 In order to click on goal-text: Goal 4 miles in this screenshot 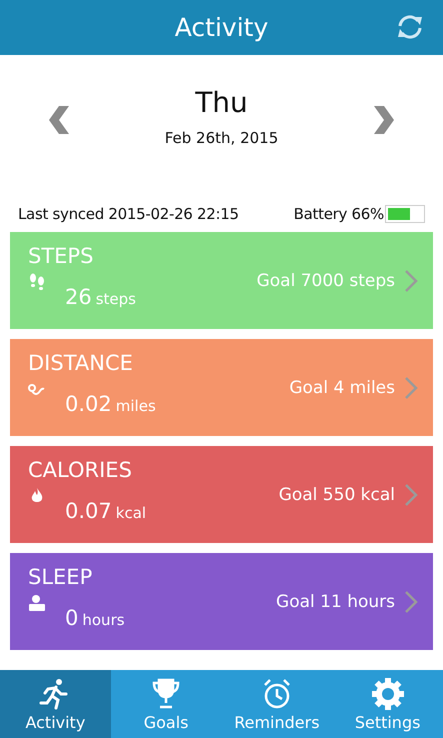, I will do `click(342, 388)`.